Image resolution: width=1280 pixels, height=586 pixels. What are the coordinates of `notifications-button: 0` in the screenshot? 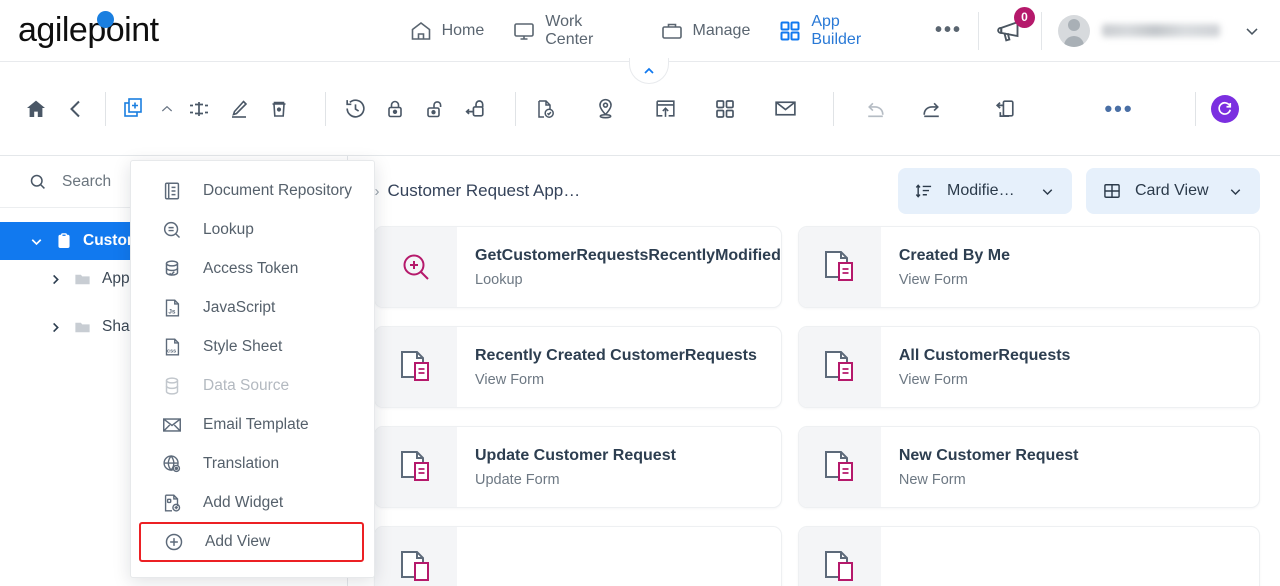 It's located at (1015, 26).